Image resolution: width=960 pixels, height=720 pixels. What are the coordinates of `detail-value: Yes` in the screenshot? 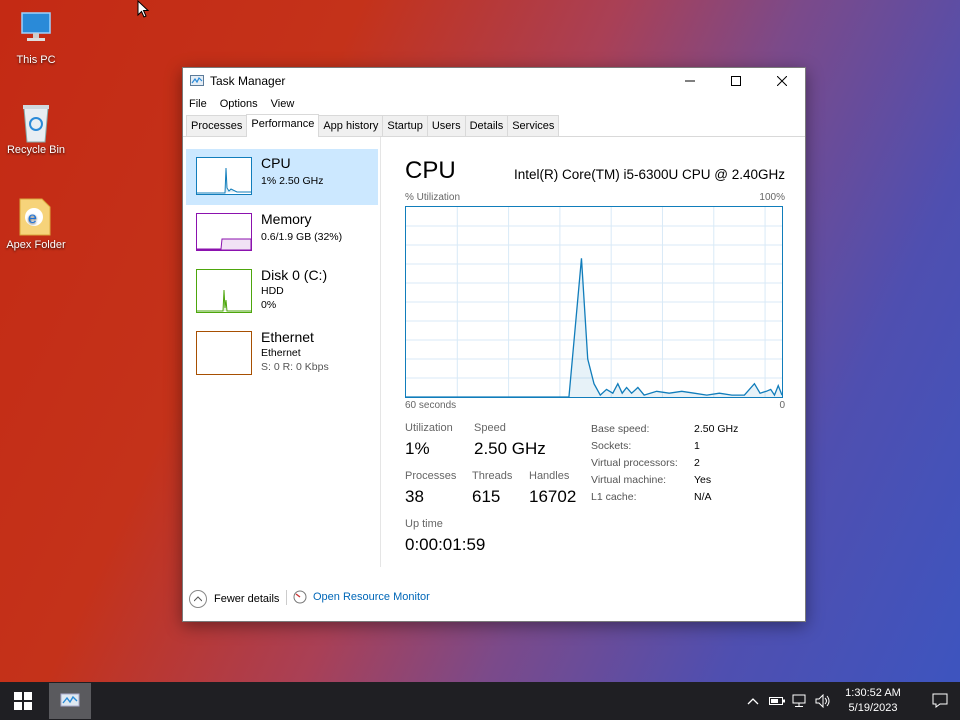 It's located at (703, 480).